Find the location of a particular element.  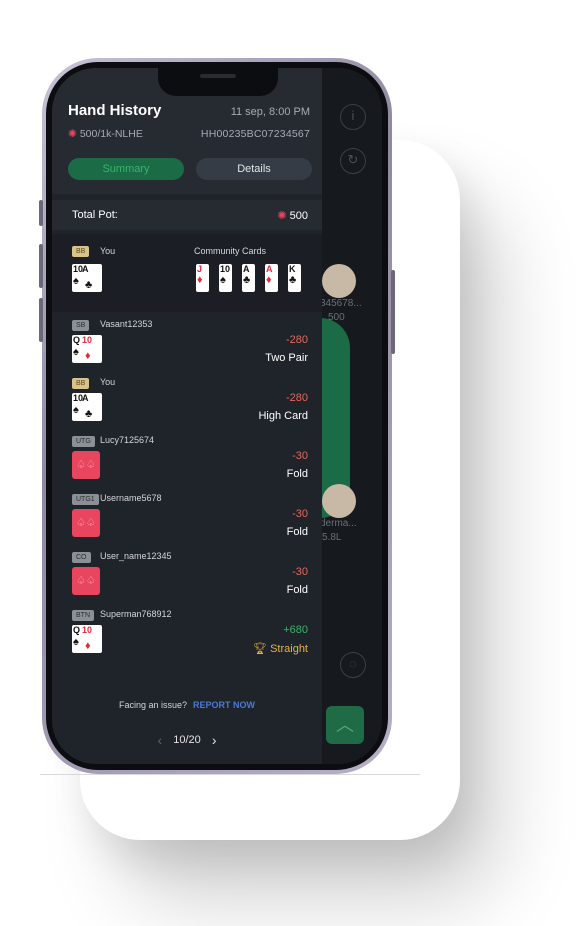

position-badge: BB is located at coordinates (81, 383).